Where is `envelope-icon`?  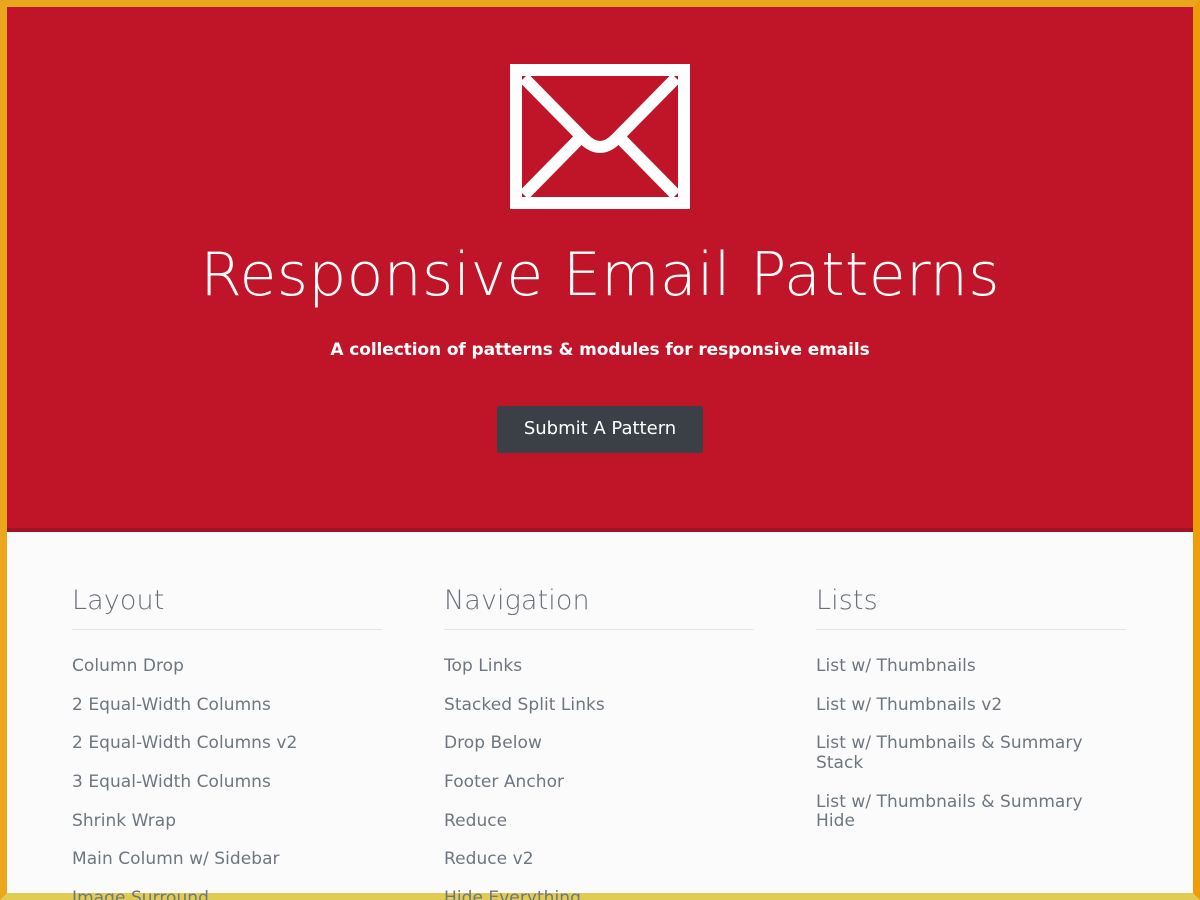 envelope-icon is located at coordinates (600, 136).